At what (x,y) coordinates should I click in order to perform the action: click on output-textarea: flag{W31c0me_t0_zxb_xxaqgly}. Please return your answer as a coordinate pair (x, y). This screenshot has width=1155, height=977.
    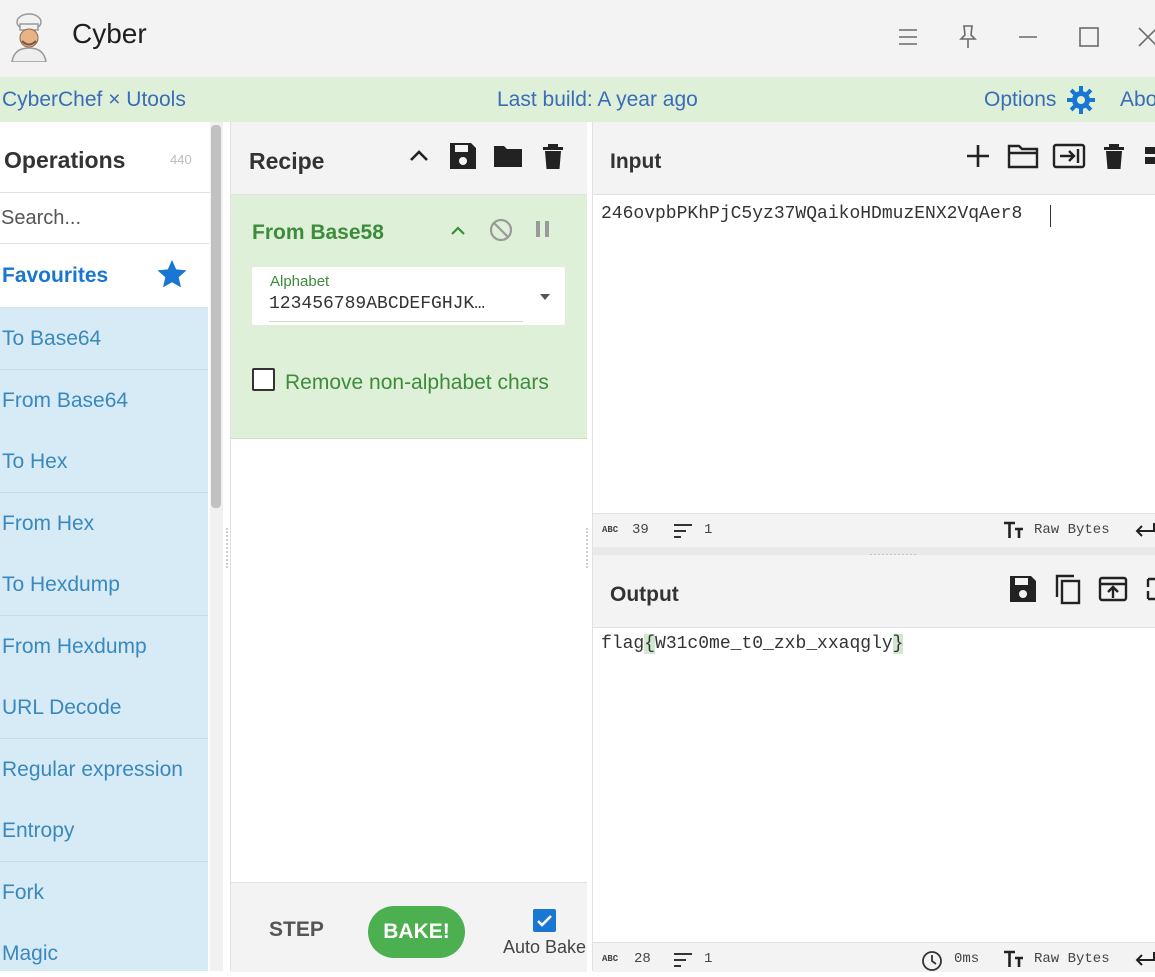
    Looking at the image, I should click on (752, 644).